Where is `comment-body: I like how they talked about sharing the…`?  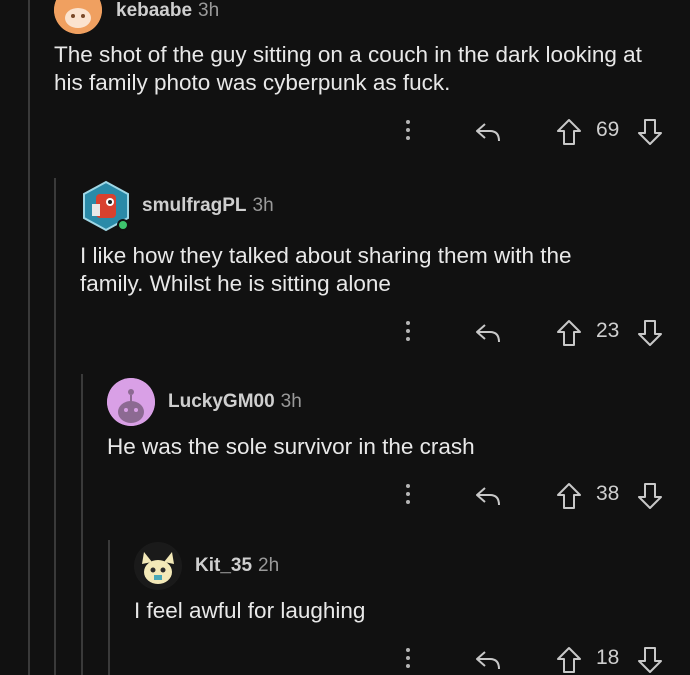 comment-body: I like how they talked about sharing the… is located at coordinates (326, 269).